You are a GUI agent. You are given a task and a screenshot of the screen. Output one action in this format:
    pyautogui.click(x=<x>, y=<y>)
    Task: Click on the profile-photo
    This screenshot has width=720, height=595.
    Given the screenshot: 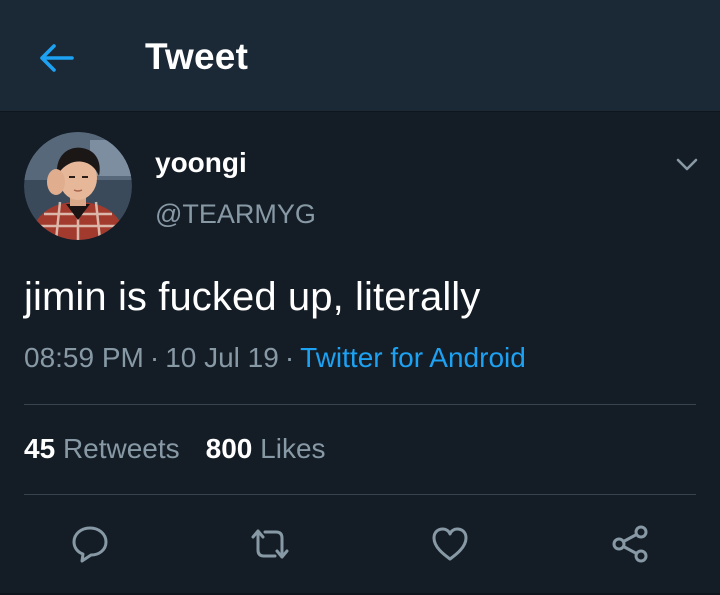 What is the action you would take?
    pyautogui.click(x=78, y=186)
    